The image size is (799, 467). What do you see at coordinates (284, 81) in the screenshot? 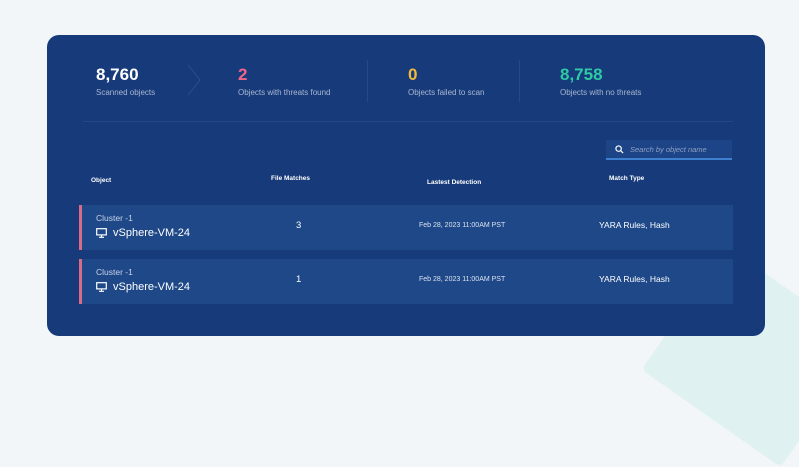
I see `stat-threats: 2 Objects with threats found` at bounding box center [284, 81].